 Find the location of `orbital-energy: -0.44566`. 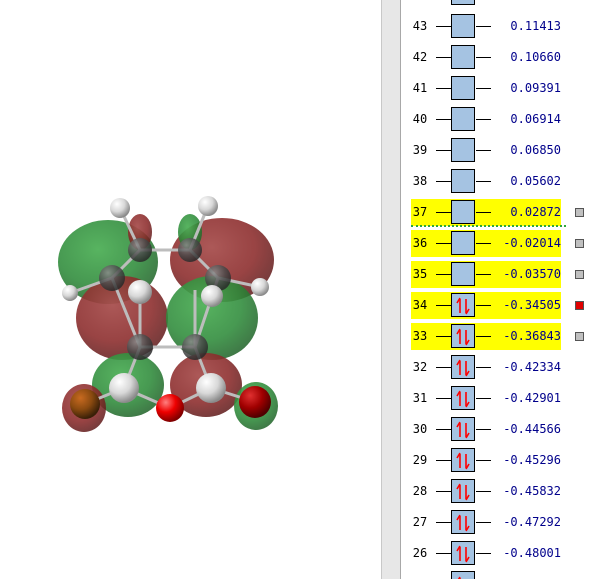

orbital-energy: -0.44566 is located at coordinates (532, 429).